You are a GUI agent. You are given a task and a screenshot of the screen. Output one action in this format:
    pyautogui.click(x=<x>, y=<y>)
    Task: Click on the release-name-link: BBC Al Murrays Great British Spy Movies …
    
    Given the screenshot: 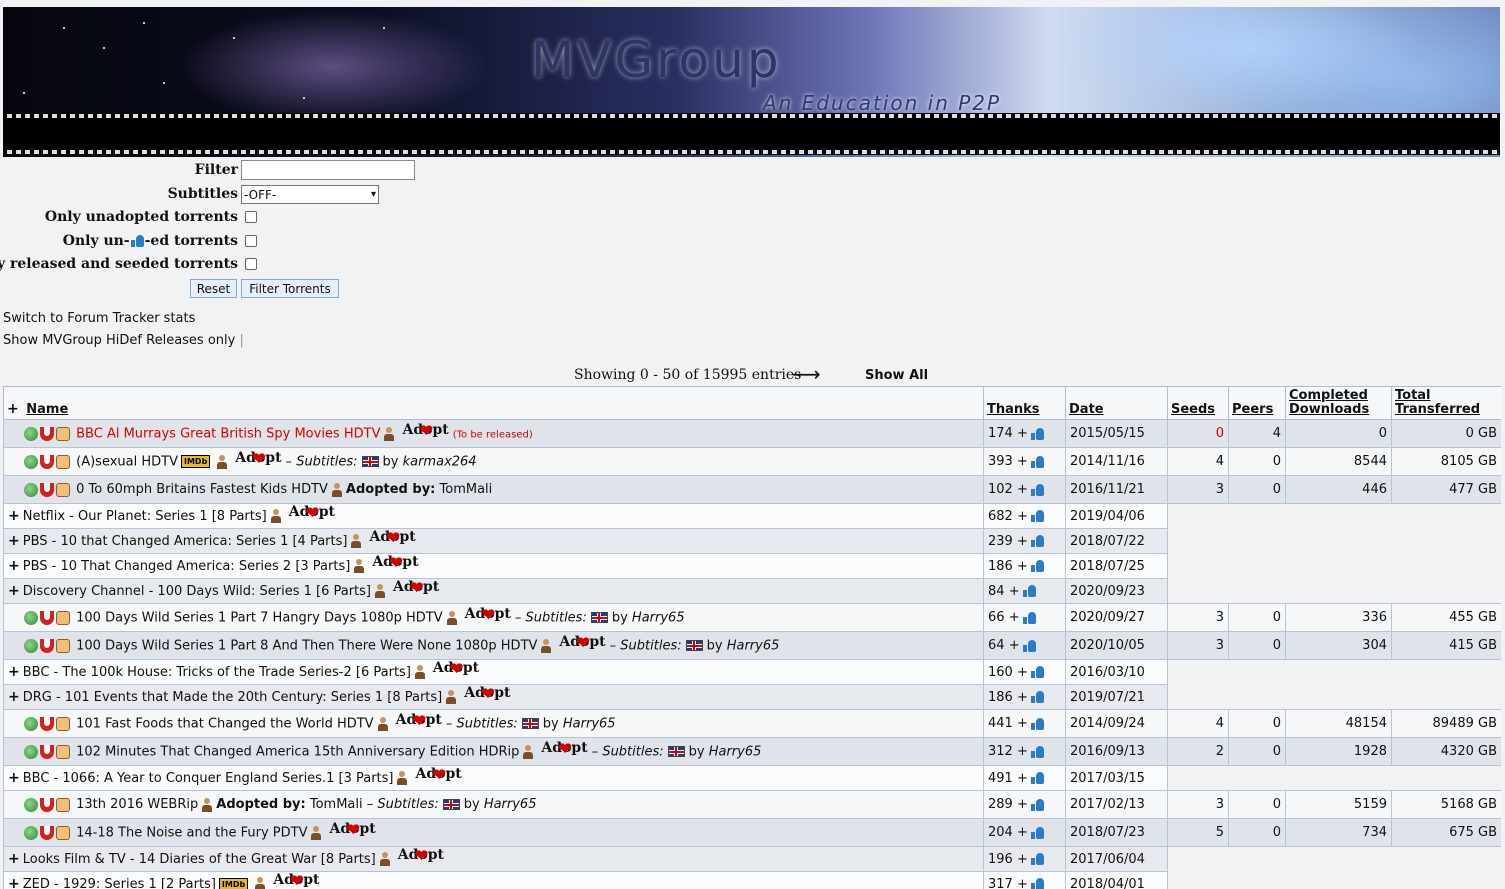 What is the action you would take?
    pyautogui.click(x=228, y=433)
    